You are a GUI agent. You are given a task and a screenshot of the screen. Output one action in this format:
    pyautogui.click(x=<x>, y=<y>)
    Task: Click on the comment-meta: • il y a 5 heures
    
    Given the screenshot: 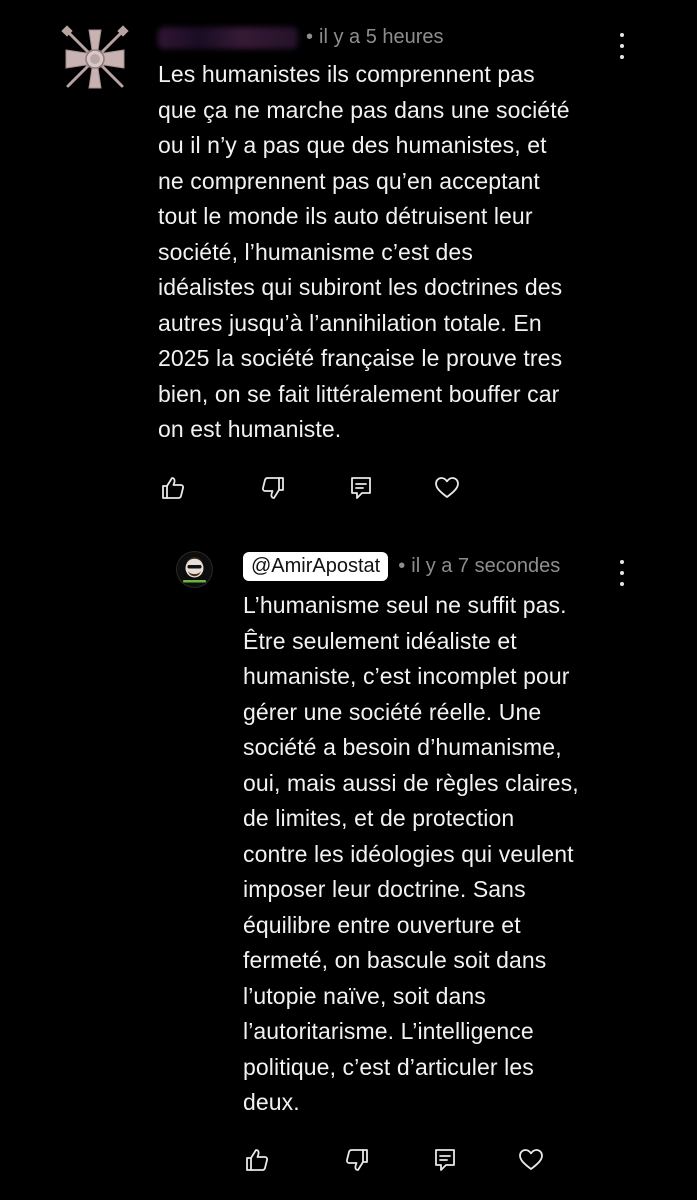 What is the action you would take?
    pyautogui.click(x=301, y=37)
    